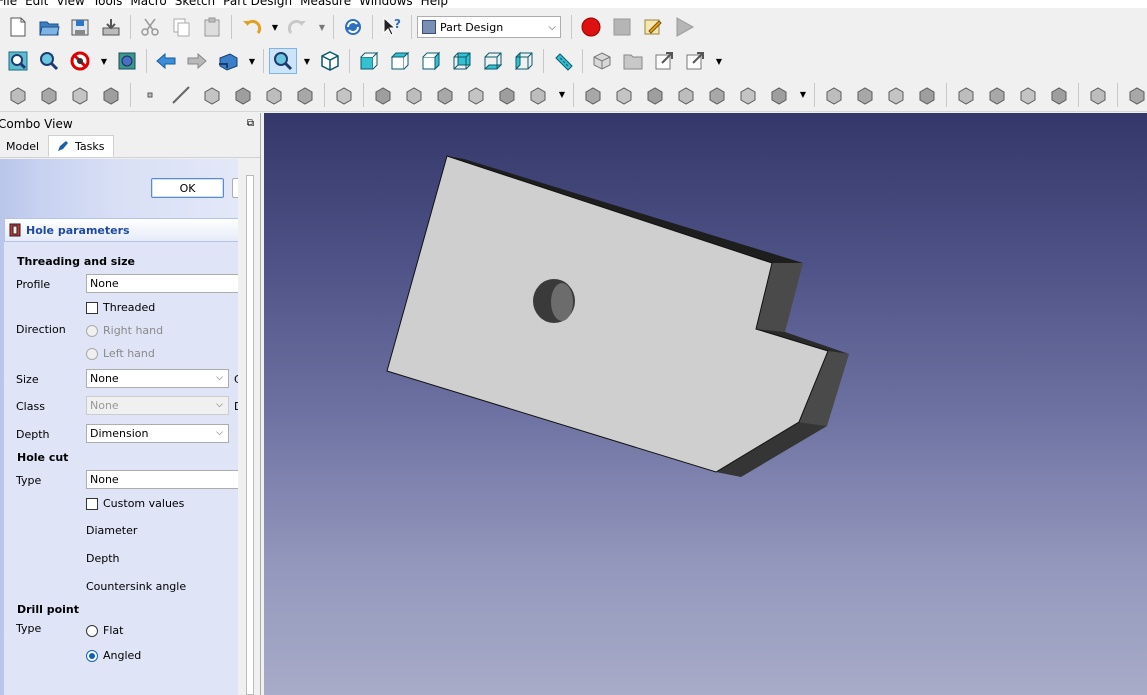 Image resolution: width=1147 pixels, height=695 pixels. I want to click on whats-this-button: ?, so click(392, 27).